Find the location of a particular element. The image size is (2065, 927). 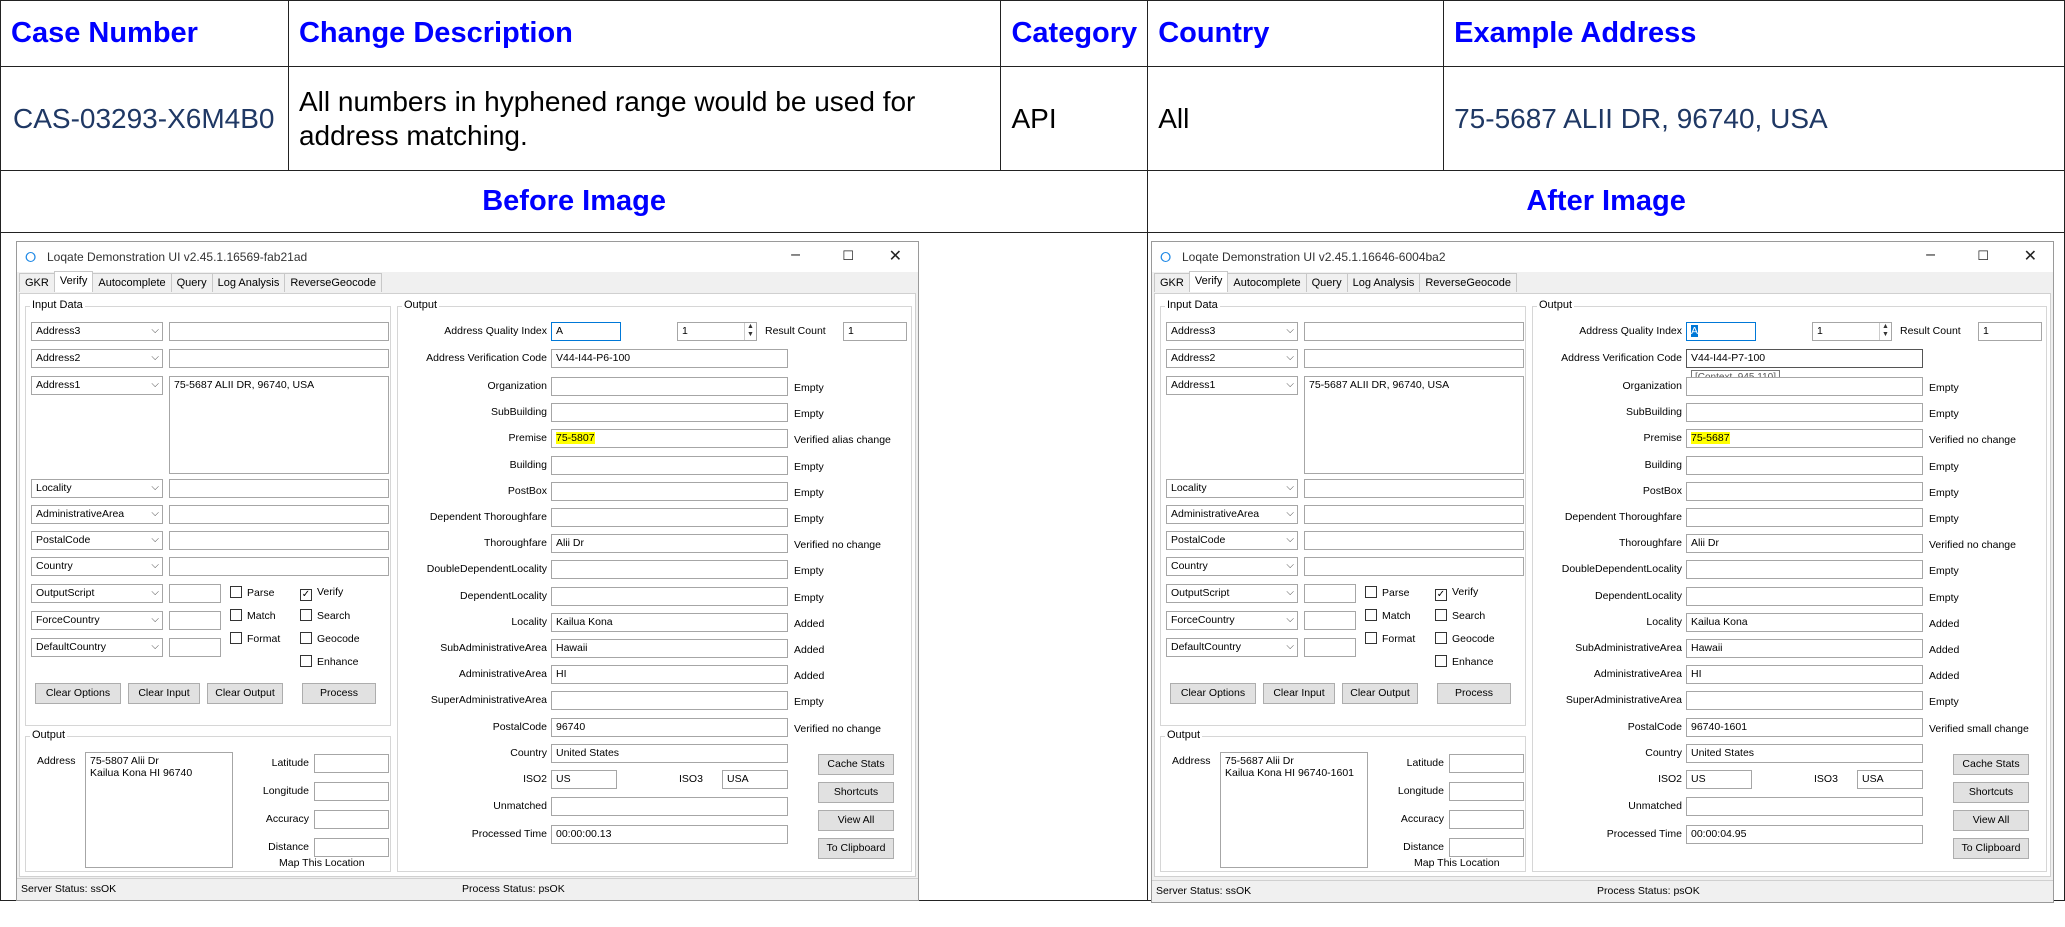

chevron-down-icon: ⌵ is located at coordinates (1290, 330).